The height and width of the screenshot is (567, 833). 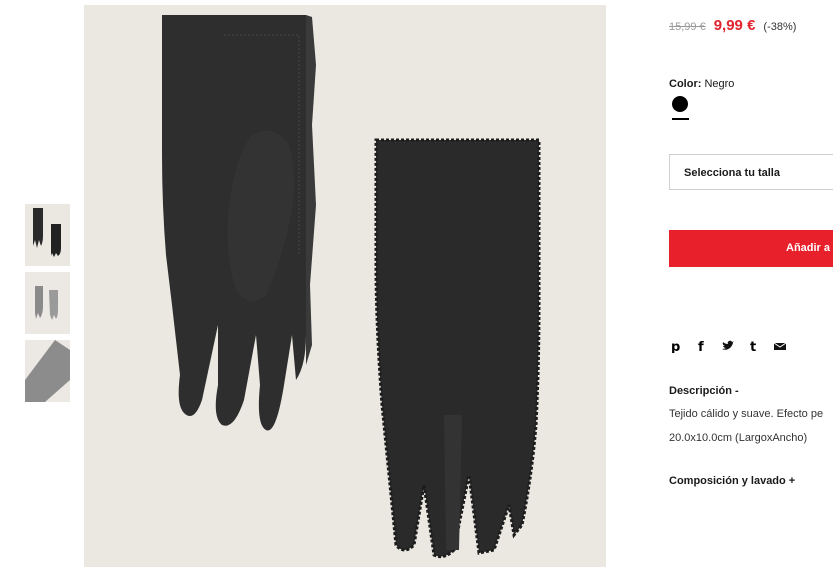 I want to click on svg-text: t, so click(x=753, y=346).